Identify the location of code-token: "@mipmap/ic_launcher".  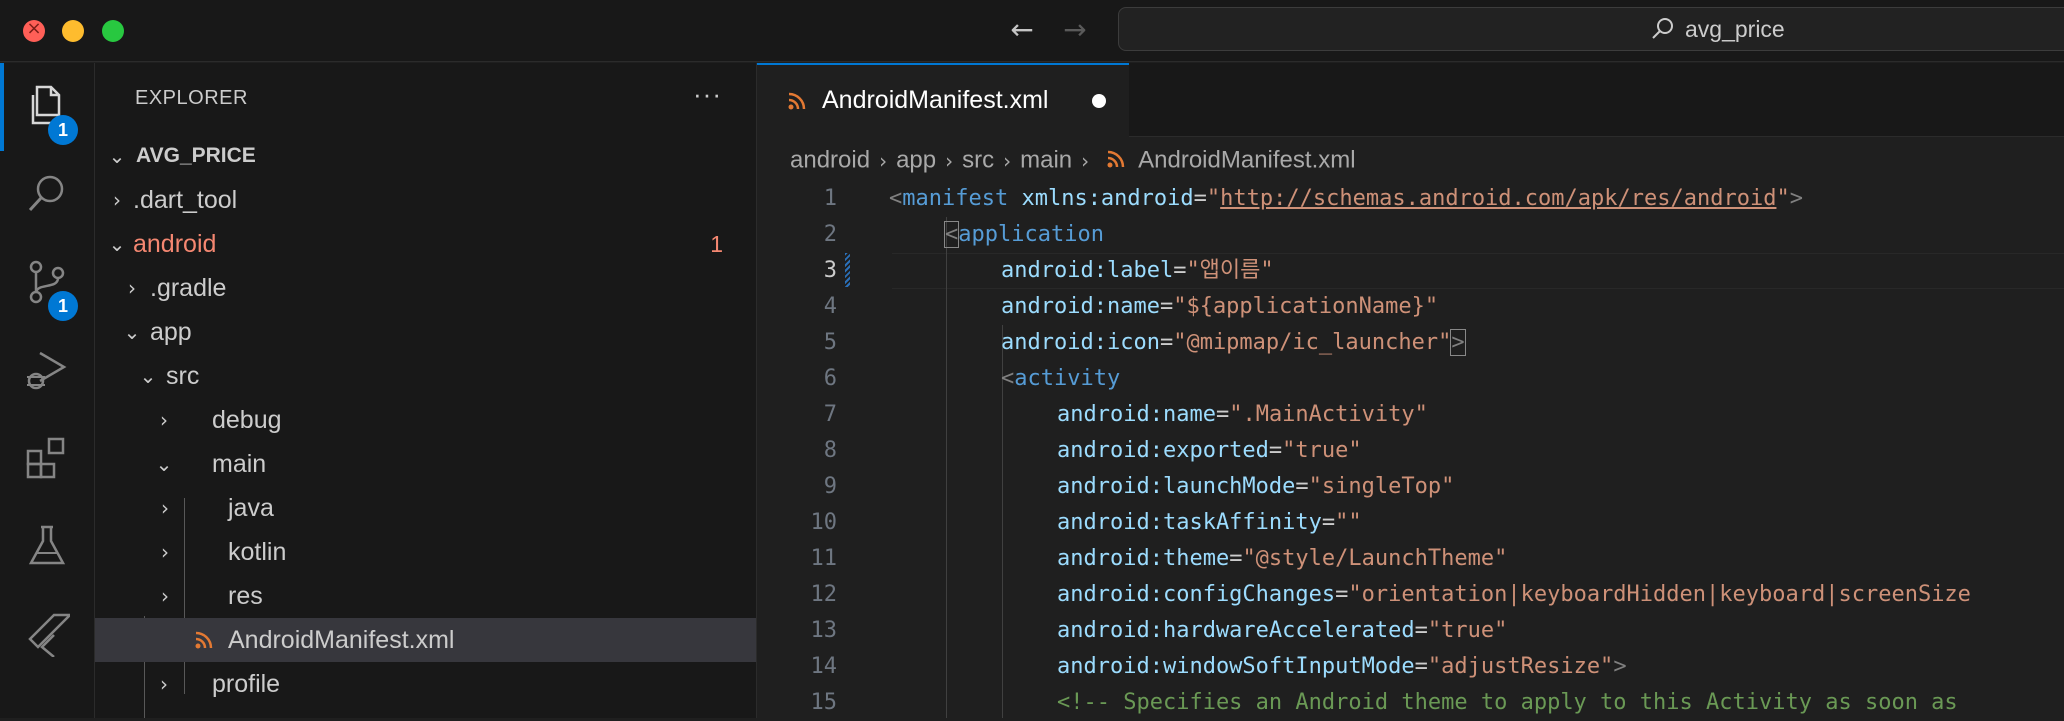
(1312, 342).